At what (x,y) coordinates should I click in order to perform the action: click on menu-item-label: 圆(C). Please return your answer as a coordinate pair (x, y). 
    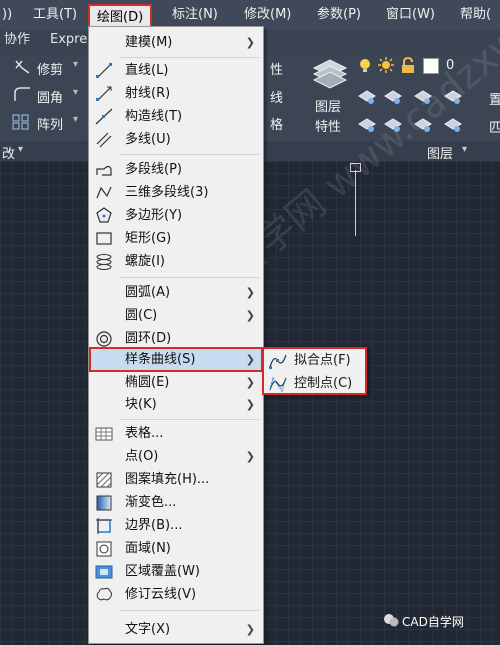
    Looking at the image, I should click on (141, 315).